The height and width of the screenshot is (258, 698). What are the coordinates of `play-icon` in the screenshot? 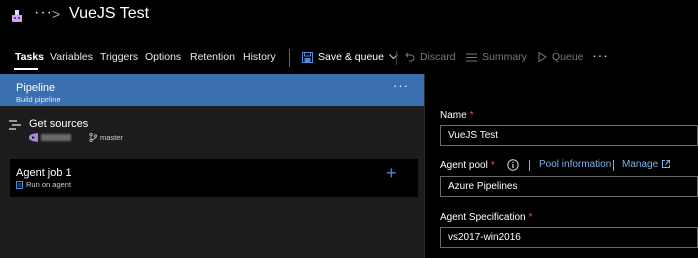 It's located at (542, 57).